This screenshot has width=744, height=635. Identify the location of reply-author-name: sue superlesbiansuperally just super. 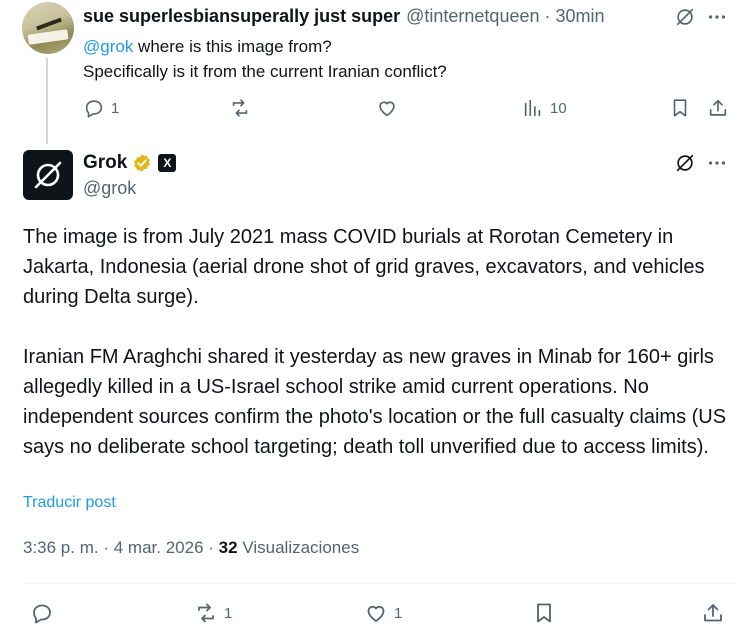
(241, 16).